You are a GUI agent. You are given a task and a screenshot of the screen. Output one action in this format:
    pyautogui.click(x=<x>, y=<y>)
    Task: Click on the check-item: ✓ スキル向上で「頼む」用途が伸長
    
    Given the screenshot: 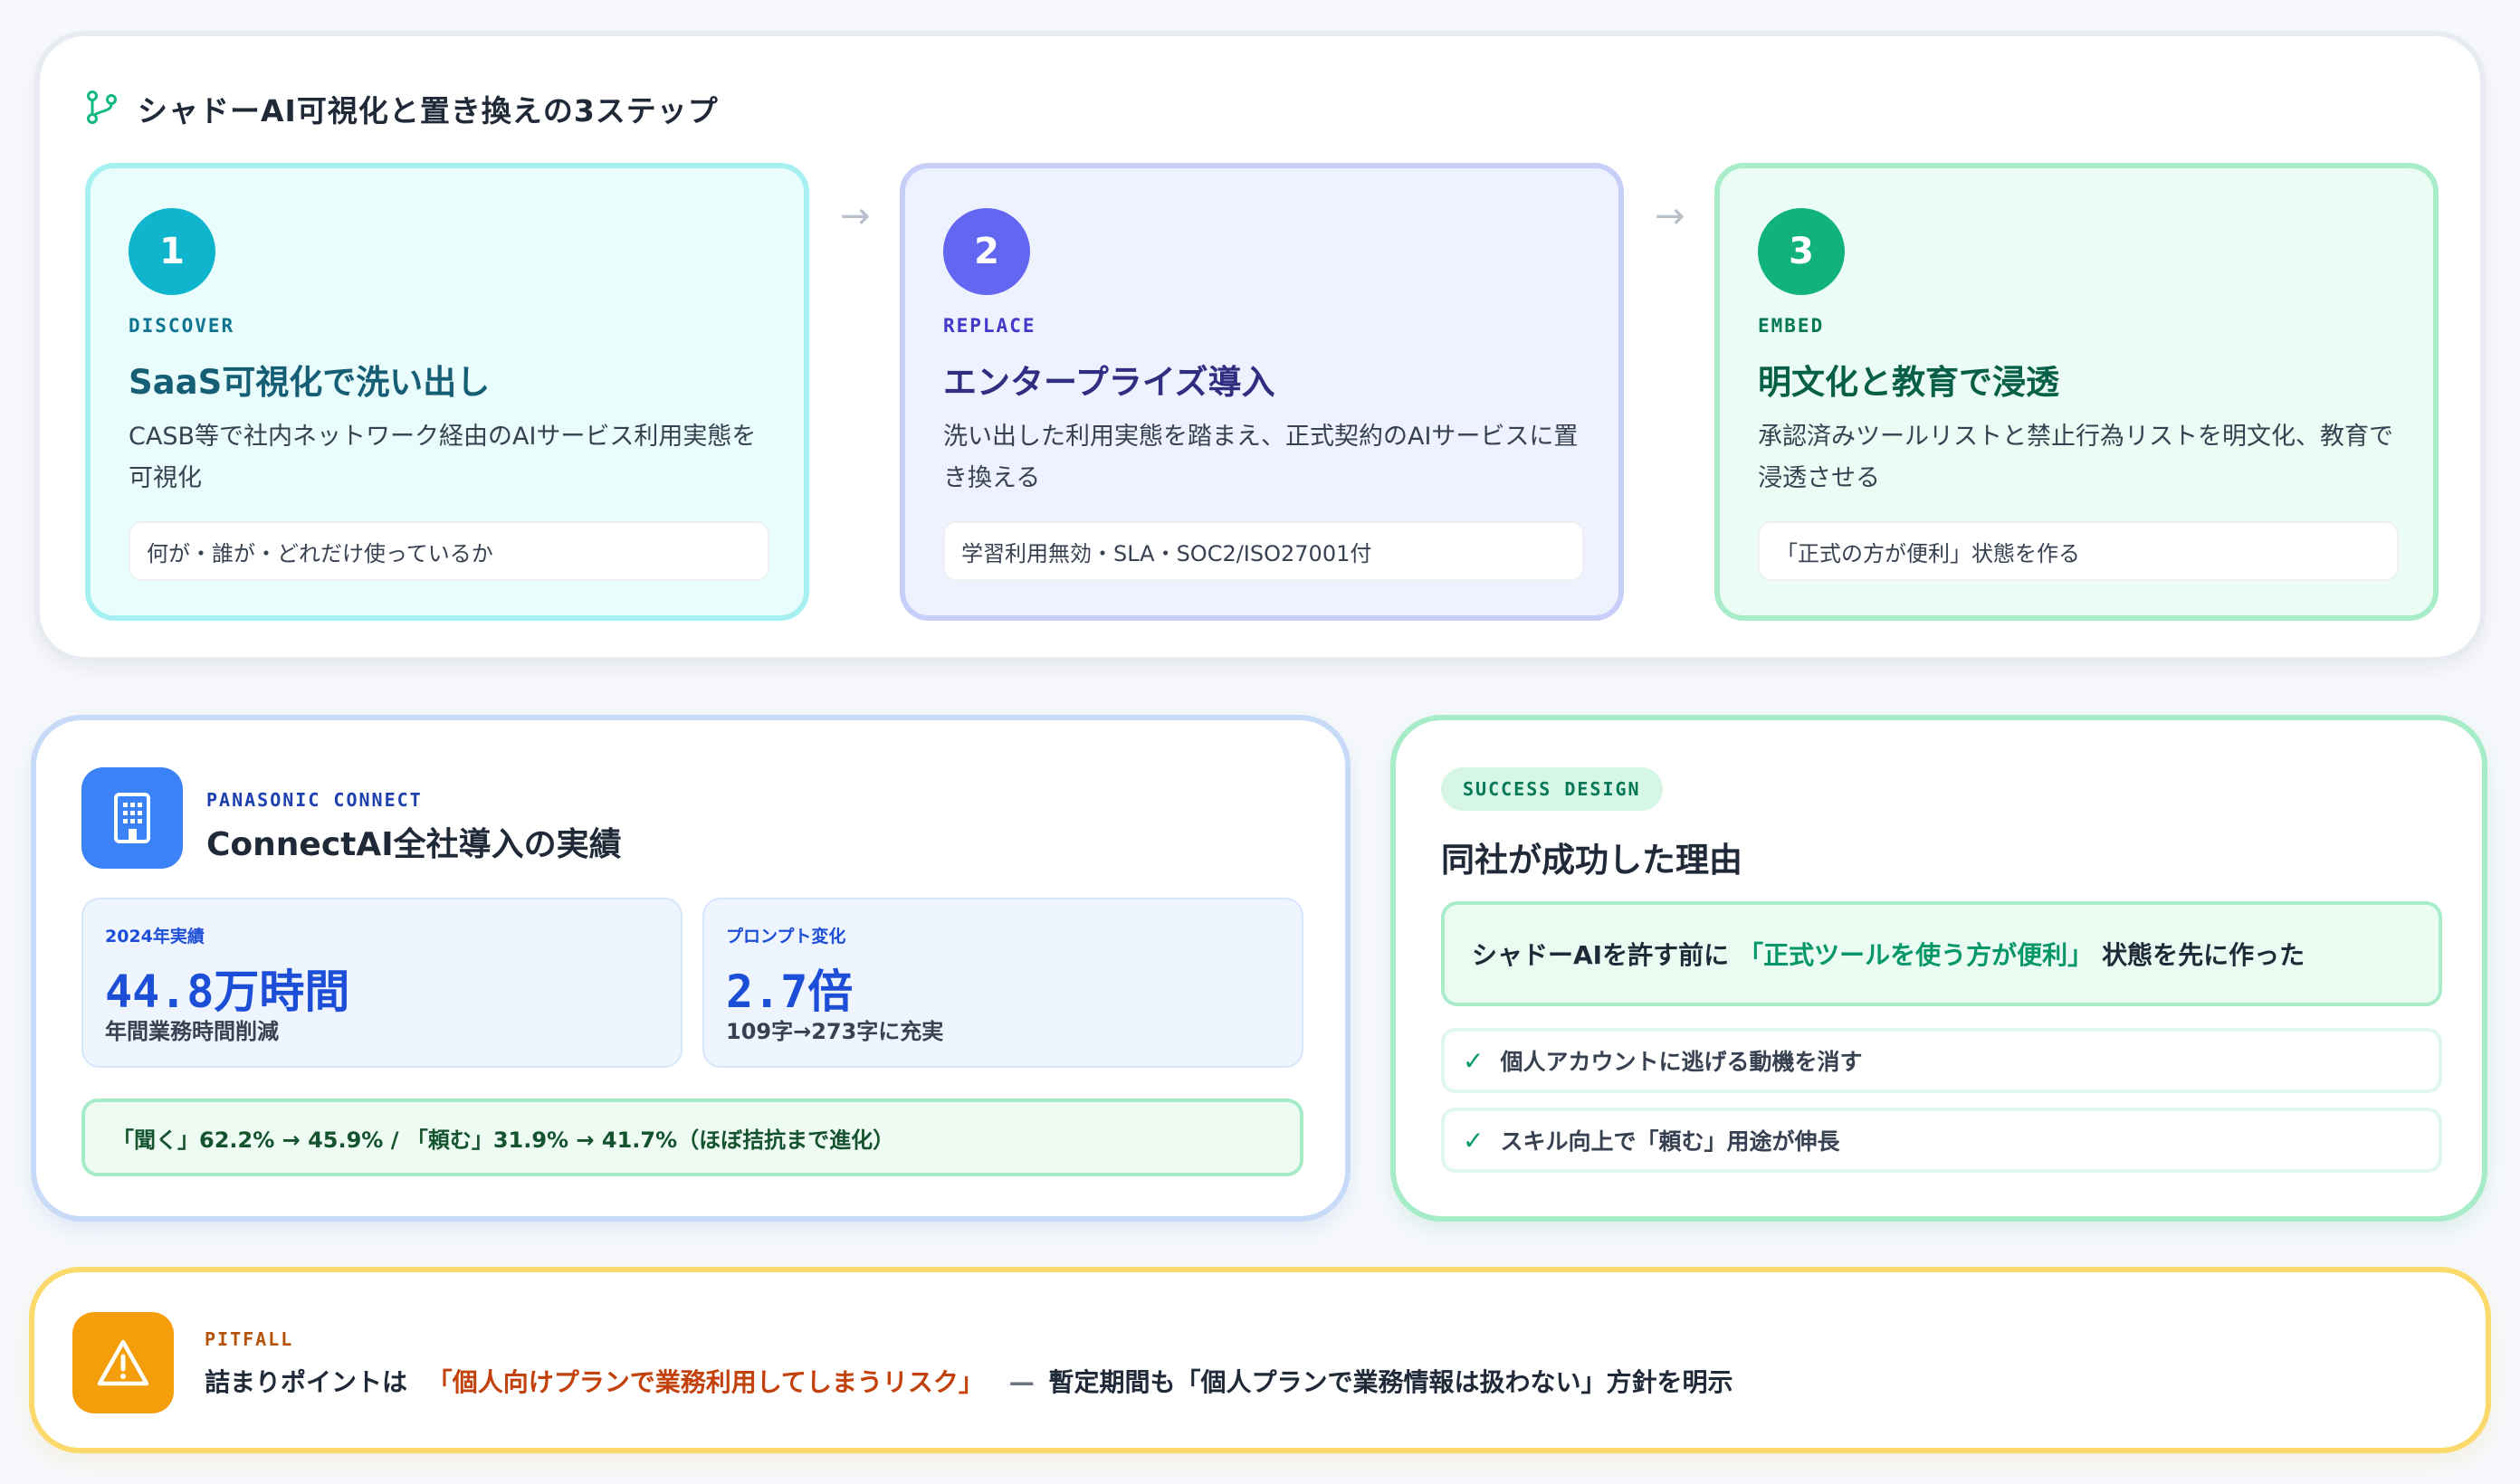 What is the action you would take?
    pyautogui.click(x=1941, y=1140)
    